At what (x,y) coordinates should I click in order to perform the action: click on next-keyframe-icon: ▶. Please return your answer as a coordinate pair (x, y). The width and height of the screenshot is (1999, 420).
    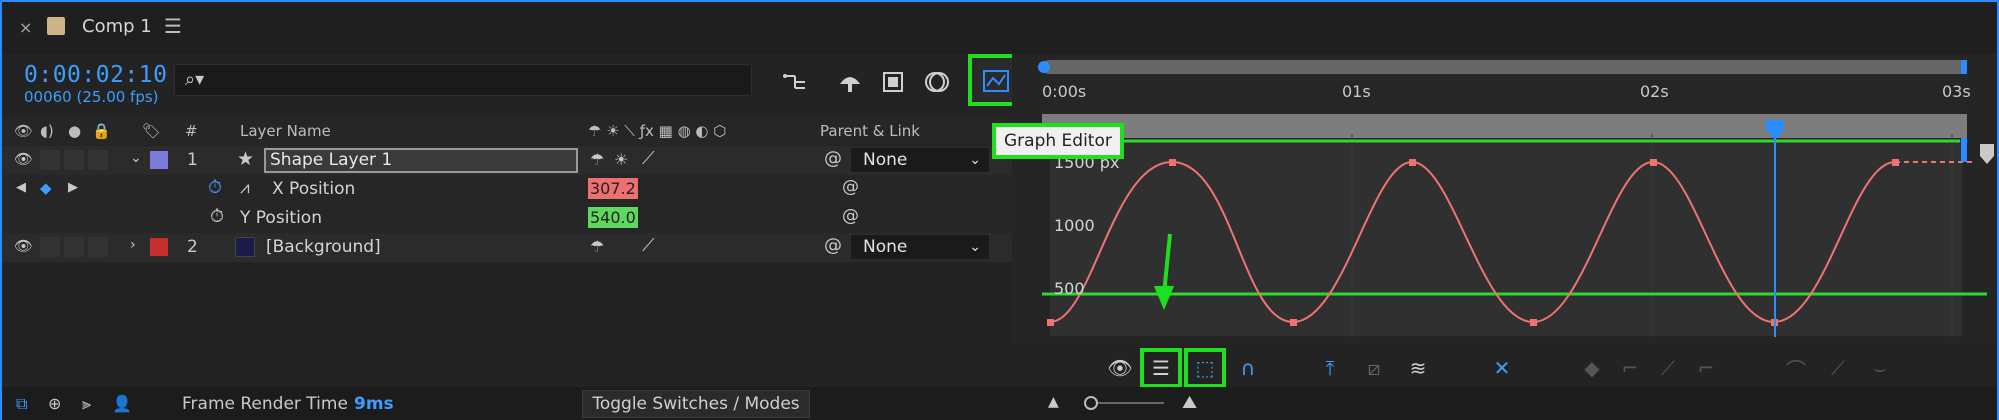
    Looking at the image, I should click on (73, 187).